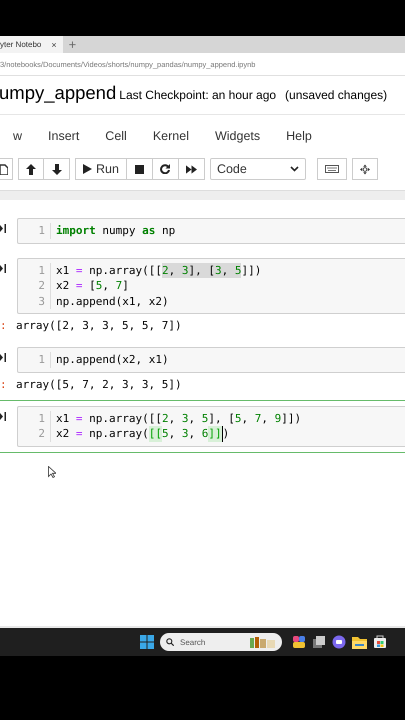 The image size is (405, 720). I want to click on code-editor: 1 np.append(x2, x1), so click(211, 359).